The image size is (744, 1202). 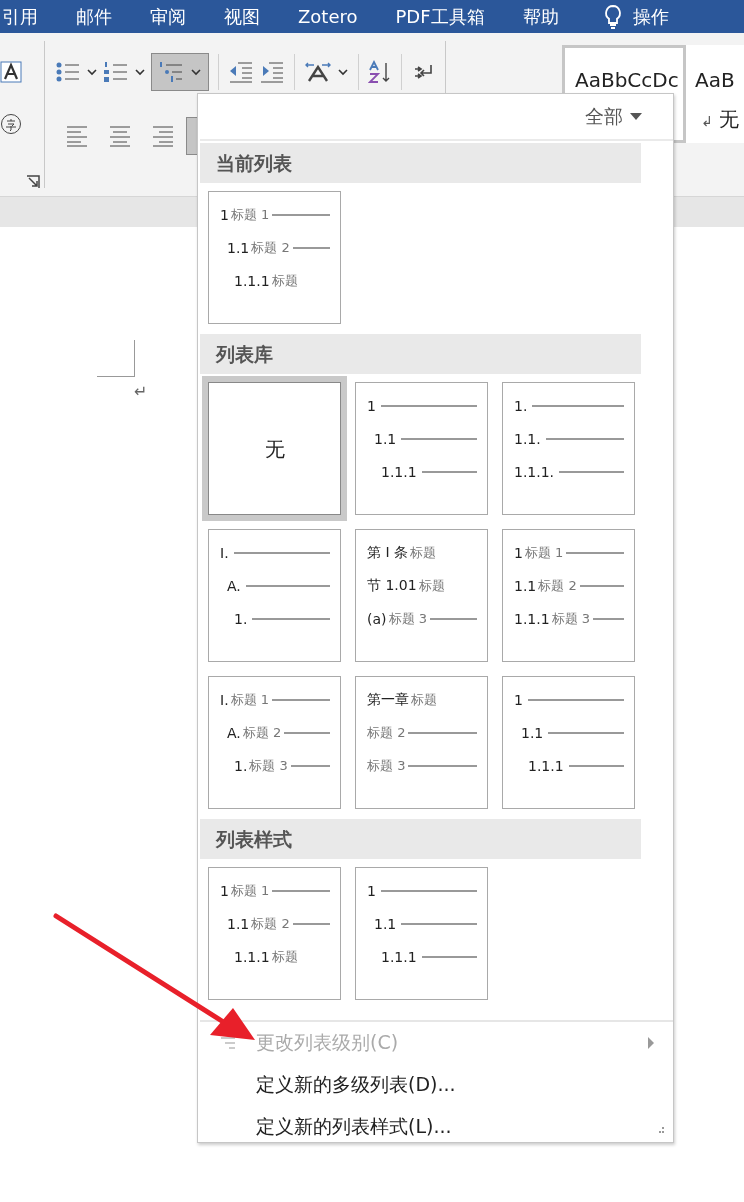 I want to click on section-header: 列表库, so click(x=420, y=354).